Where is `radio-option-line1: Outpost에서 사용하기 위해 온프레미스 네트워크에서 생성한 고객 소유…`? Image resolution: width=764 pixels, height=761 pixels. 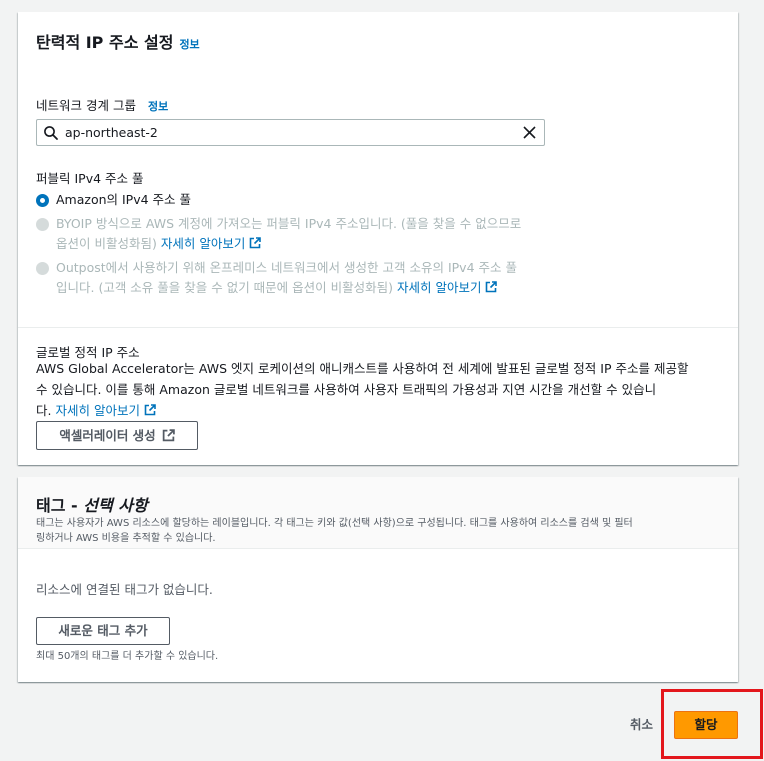 radio-option-line1: Outpost에서 사용하기 위해 온프레미스 네트워크에서 생성한 고객 소유… is located at coordinates (286, 267).